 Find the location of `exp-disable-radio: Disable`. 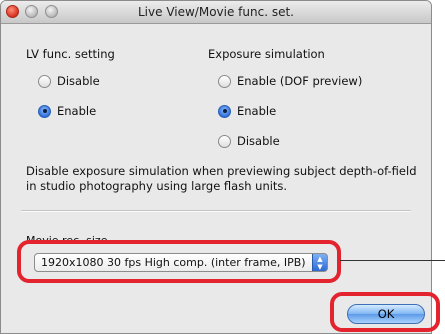

exp-disable-radio: Disable is located at coordinates (249, 141).